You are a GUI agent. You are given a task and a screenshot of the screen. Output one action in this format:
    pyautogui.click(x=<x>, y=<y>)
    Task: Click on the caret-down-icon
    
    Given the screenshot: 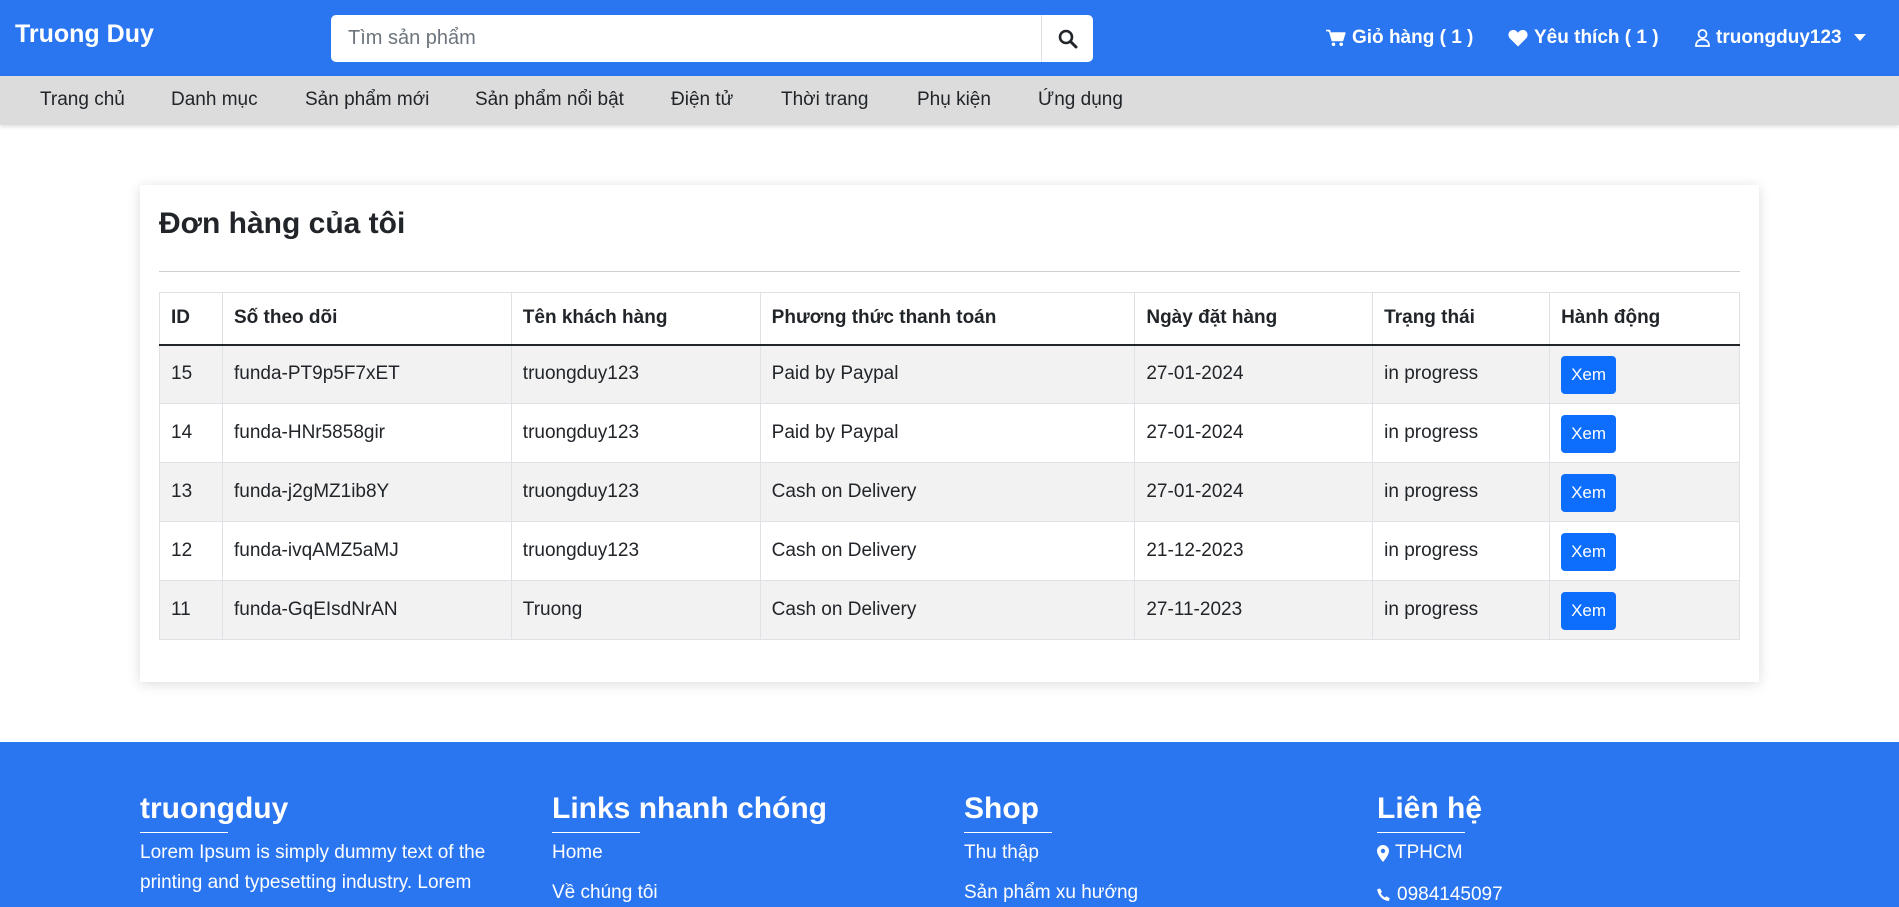 What is the action you would take?
    pyautogui.click(x=1859, y=37)
    